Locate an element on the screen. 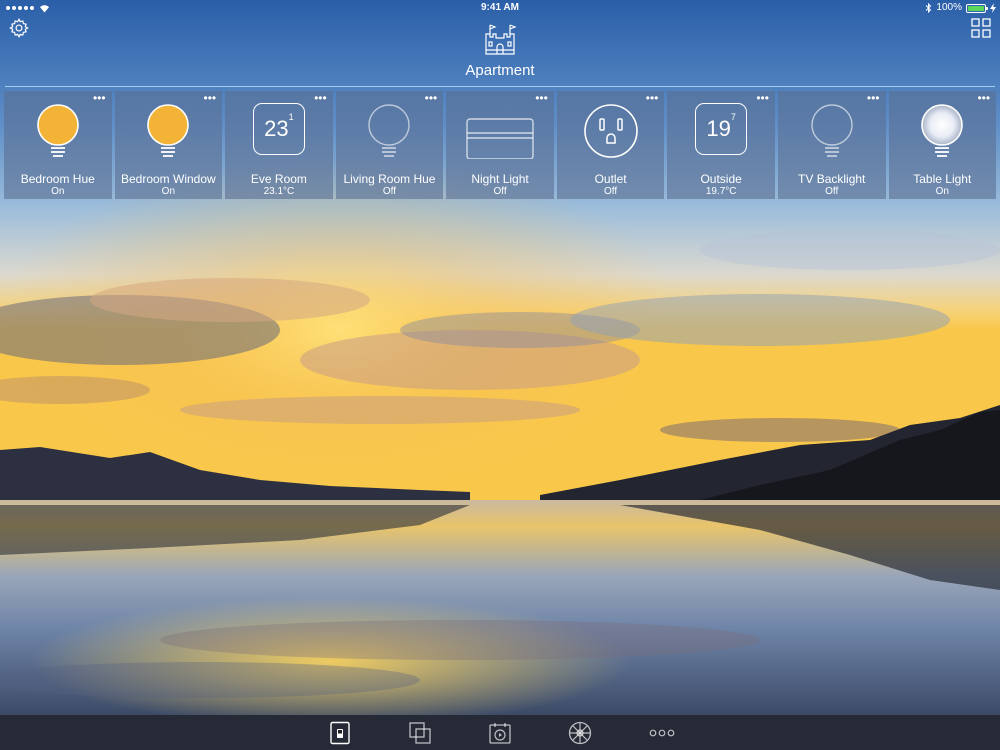  tile-name: TV Backlight is located at coordinates (832, 179).